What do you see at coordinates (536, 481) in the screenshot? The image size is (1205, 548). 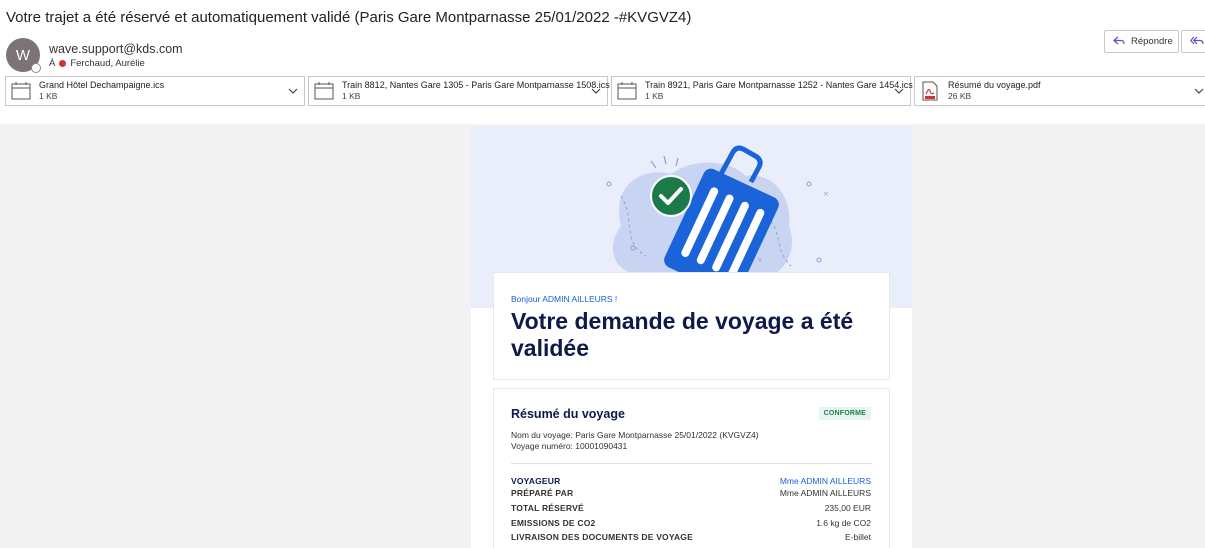 I see `row-label: VOYAGEUR` at bounding box center [536, 481].